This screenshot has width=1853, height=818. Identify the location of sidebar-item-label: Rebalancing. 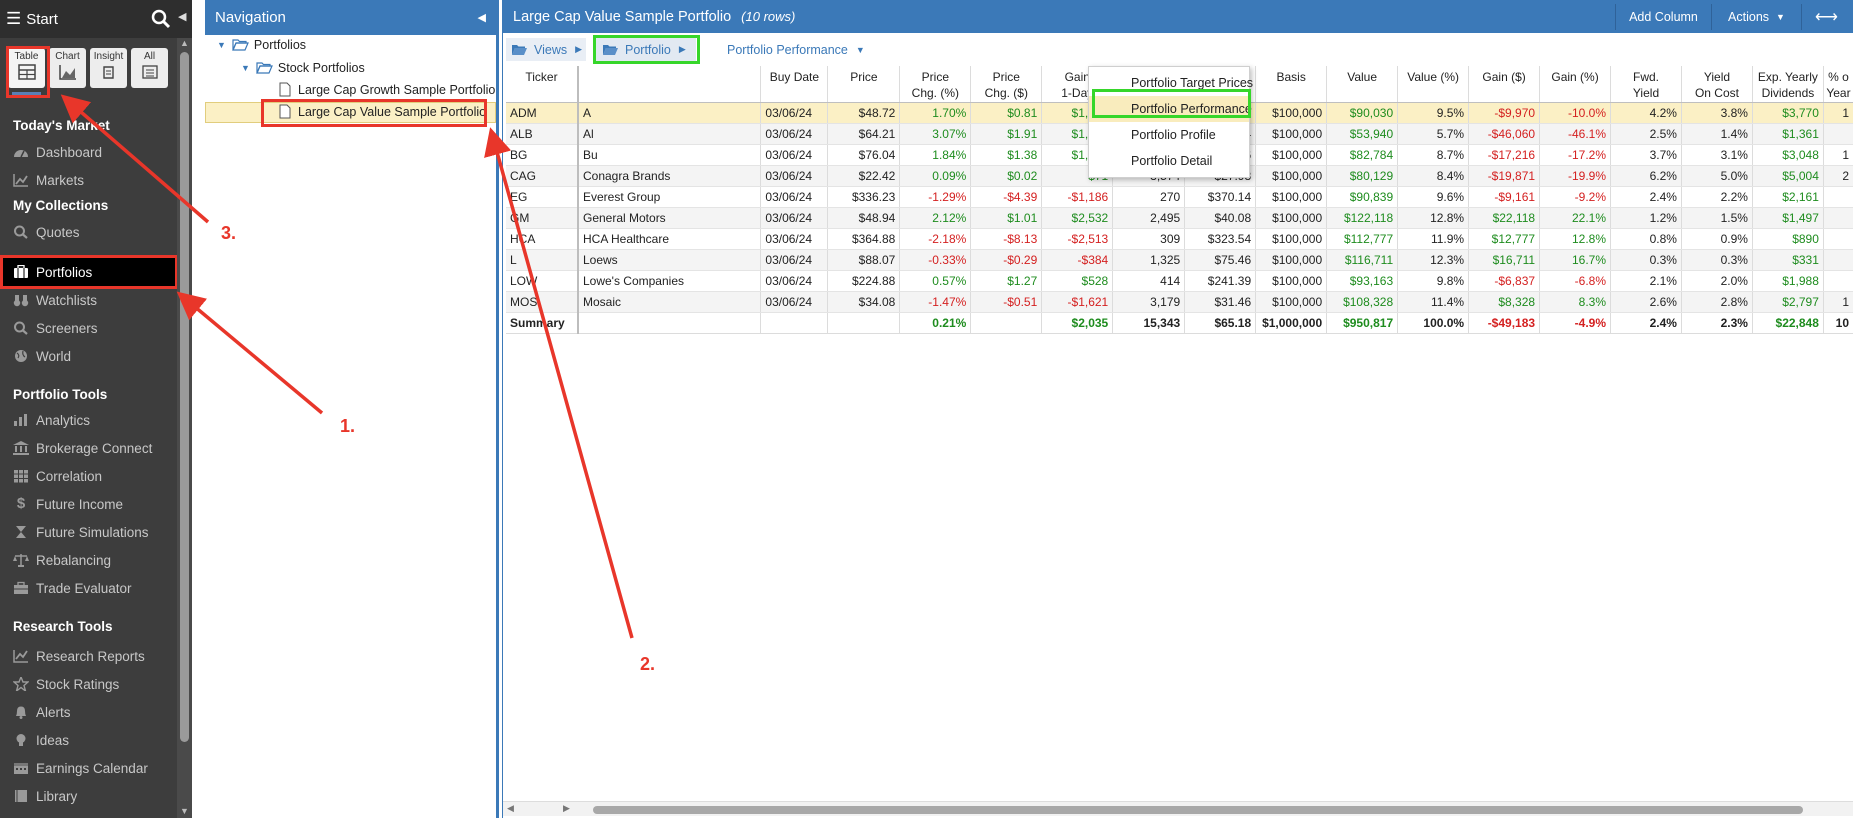
(74, 560).